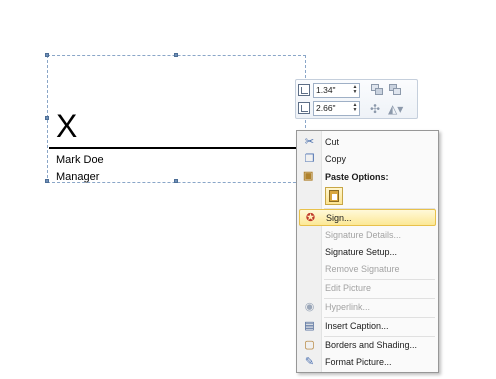 This screenshot has height=379, width=496. I want to click on insert-caption-icon: ▤, so click(309, 326).